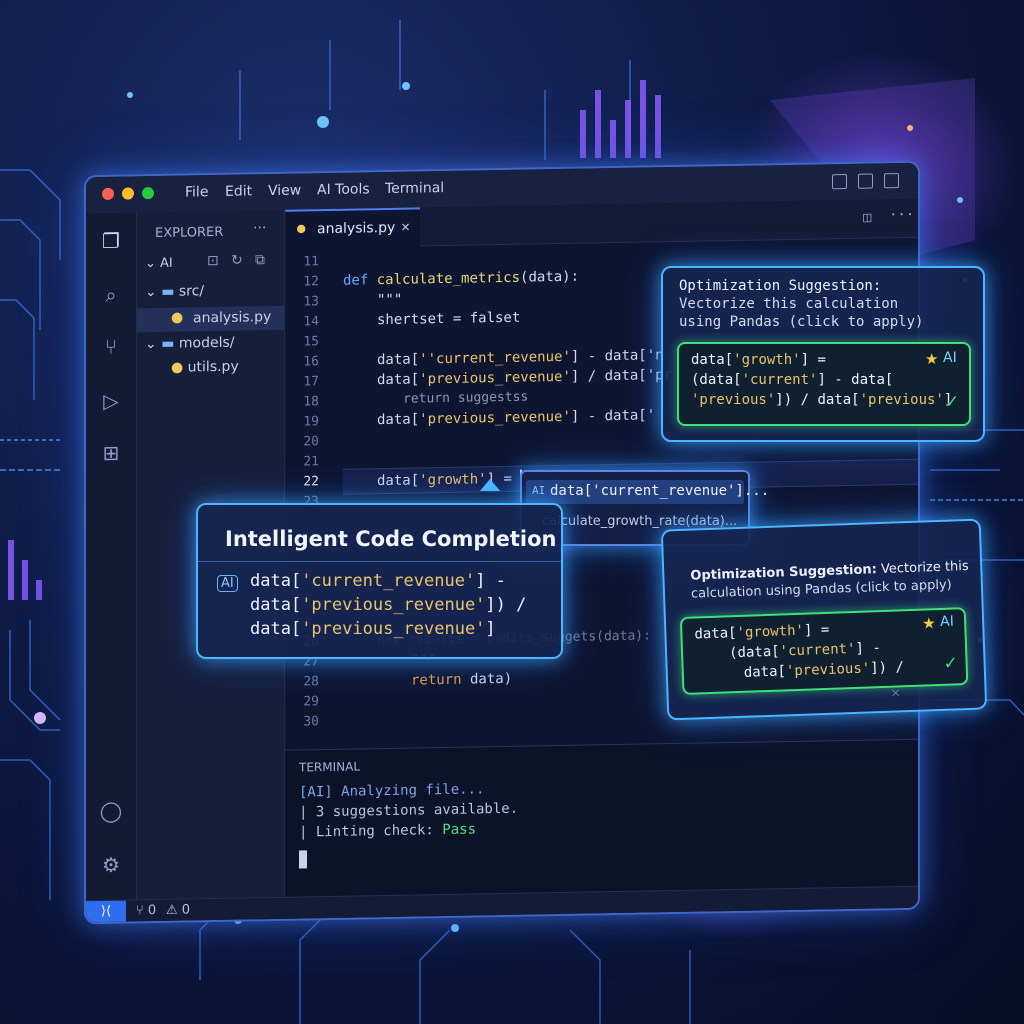 Image resolution: width=1024 pixels, height=1024 pixels. Describe the element at coordinates (388, 831) in the screenshot. I see `terminal-line: | Linting check: Pass` at that location.